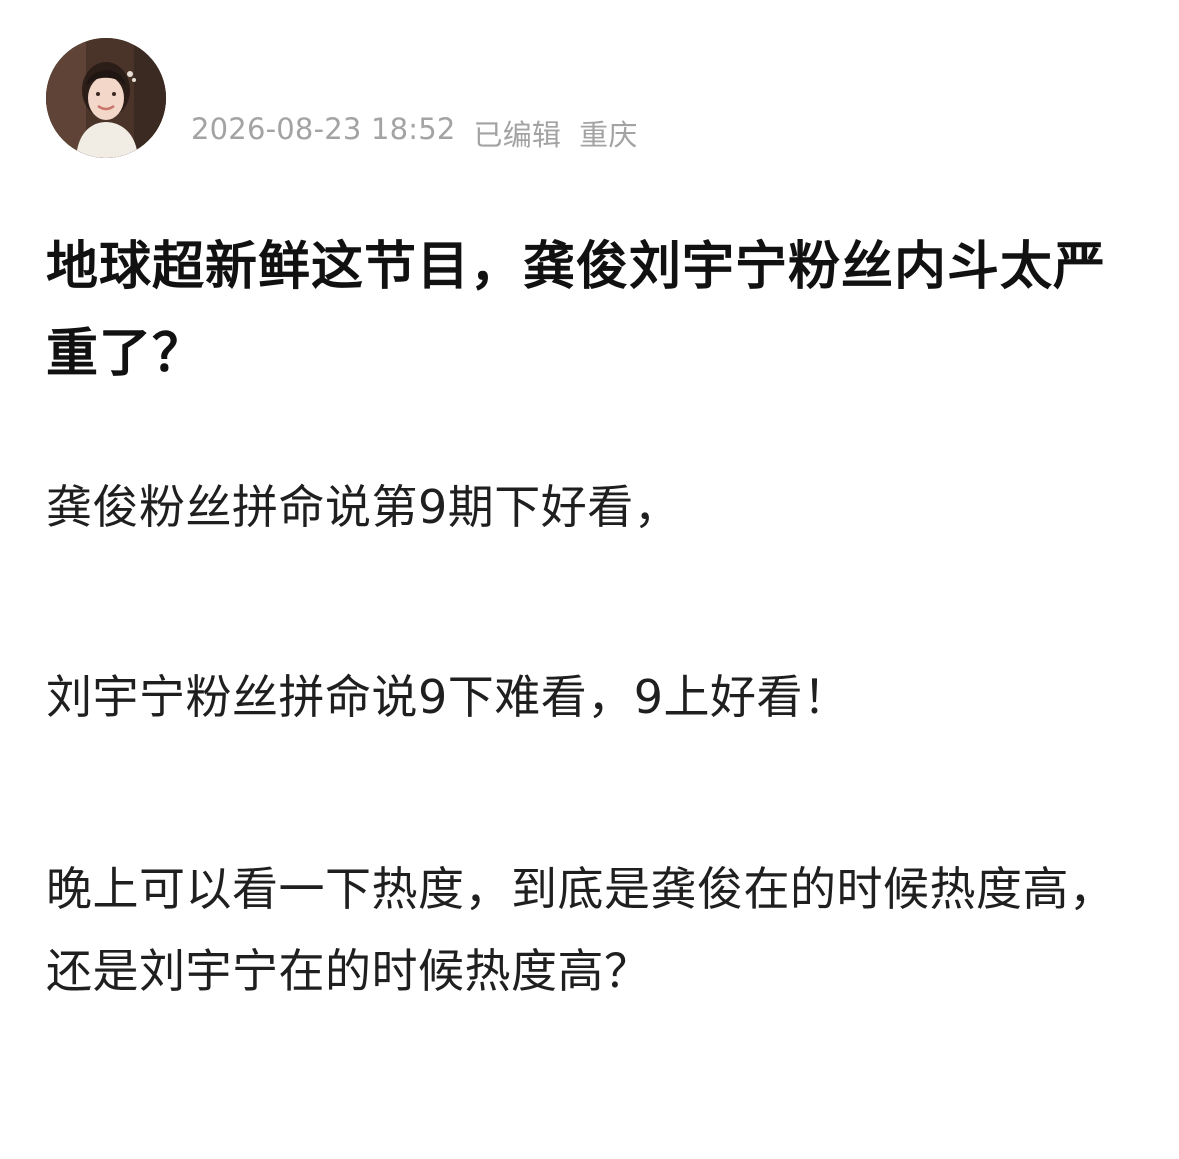  I want to click on avatar, so click(106, 98).